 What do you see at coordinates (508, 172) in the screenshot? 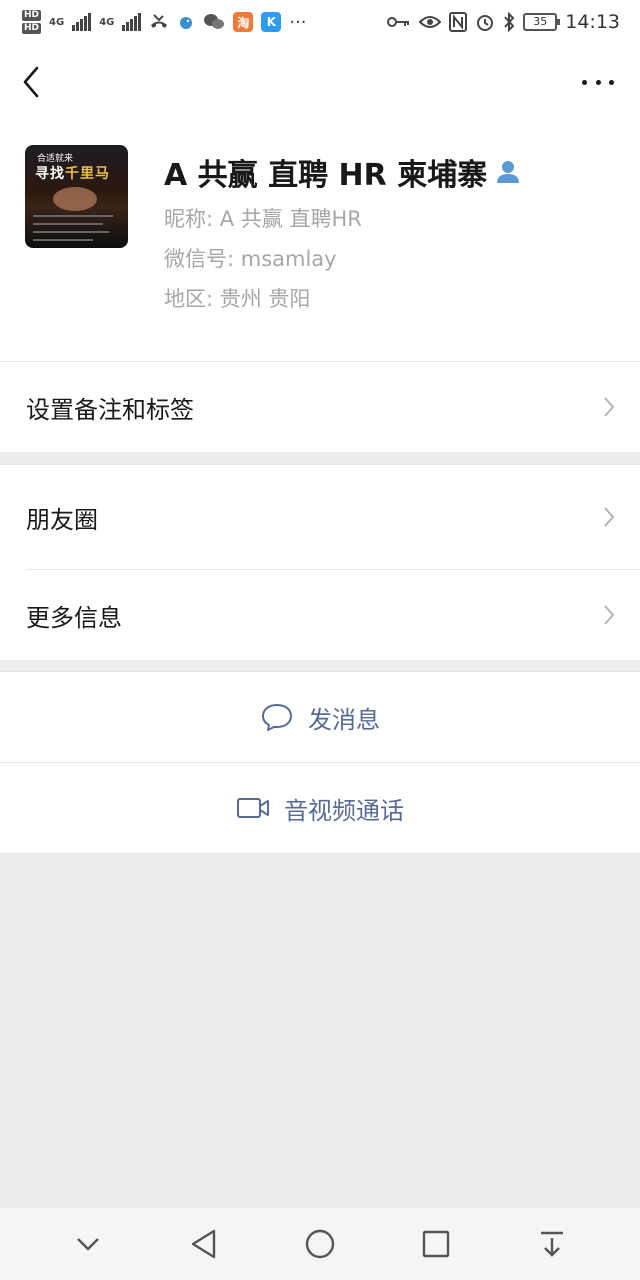
I see `user-verified-icon` at bounding box center [508, 172].